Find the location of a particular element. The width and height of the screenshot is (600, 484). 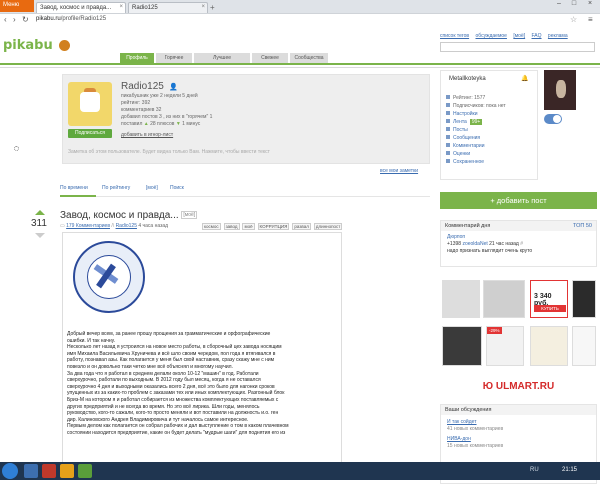

add-post-button: + добавить пост is located at coordinates (518, 200).